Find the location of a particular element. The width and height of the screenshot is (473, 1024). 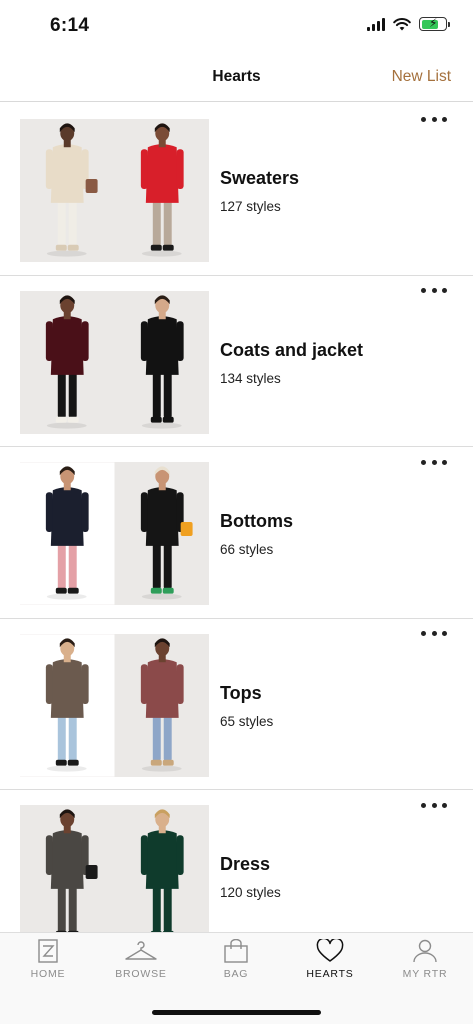

hanger-icon is located at coordinates (141, 950).